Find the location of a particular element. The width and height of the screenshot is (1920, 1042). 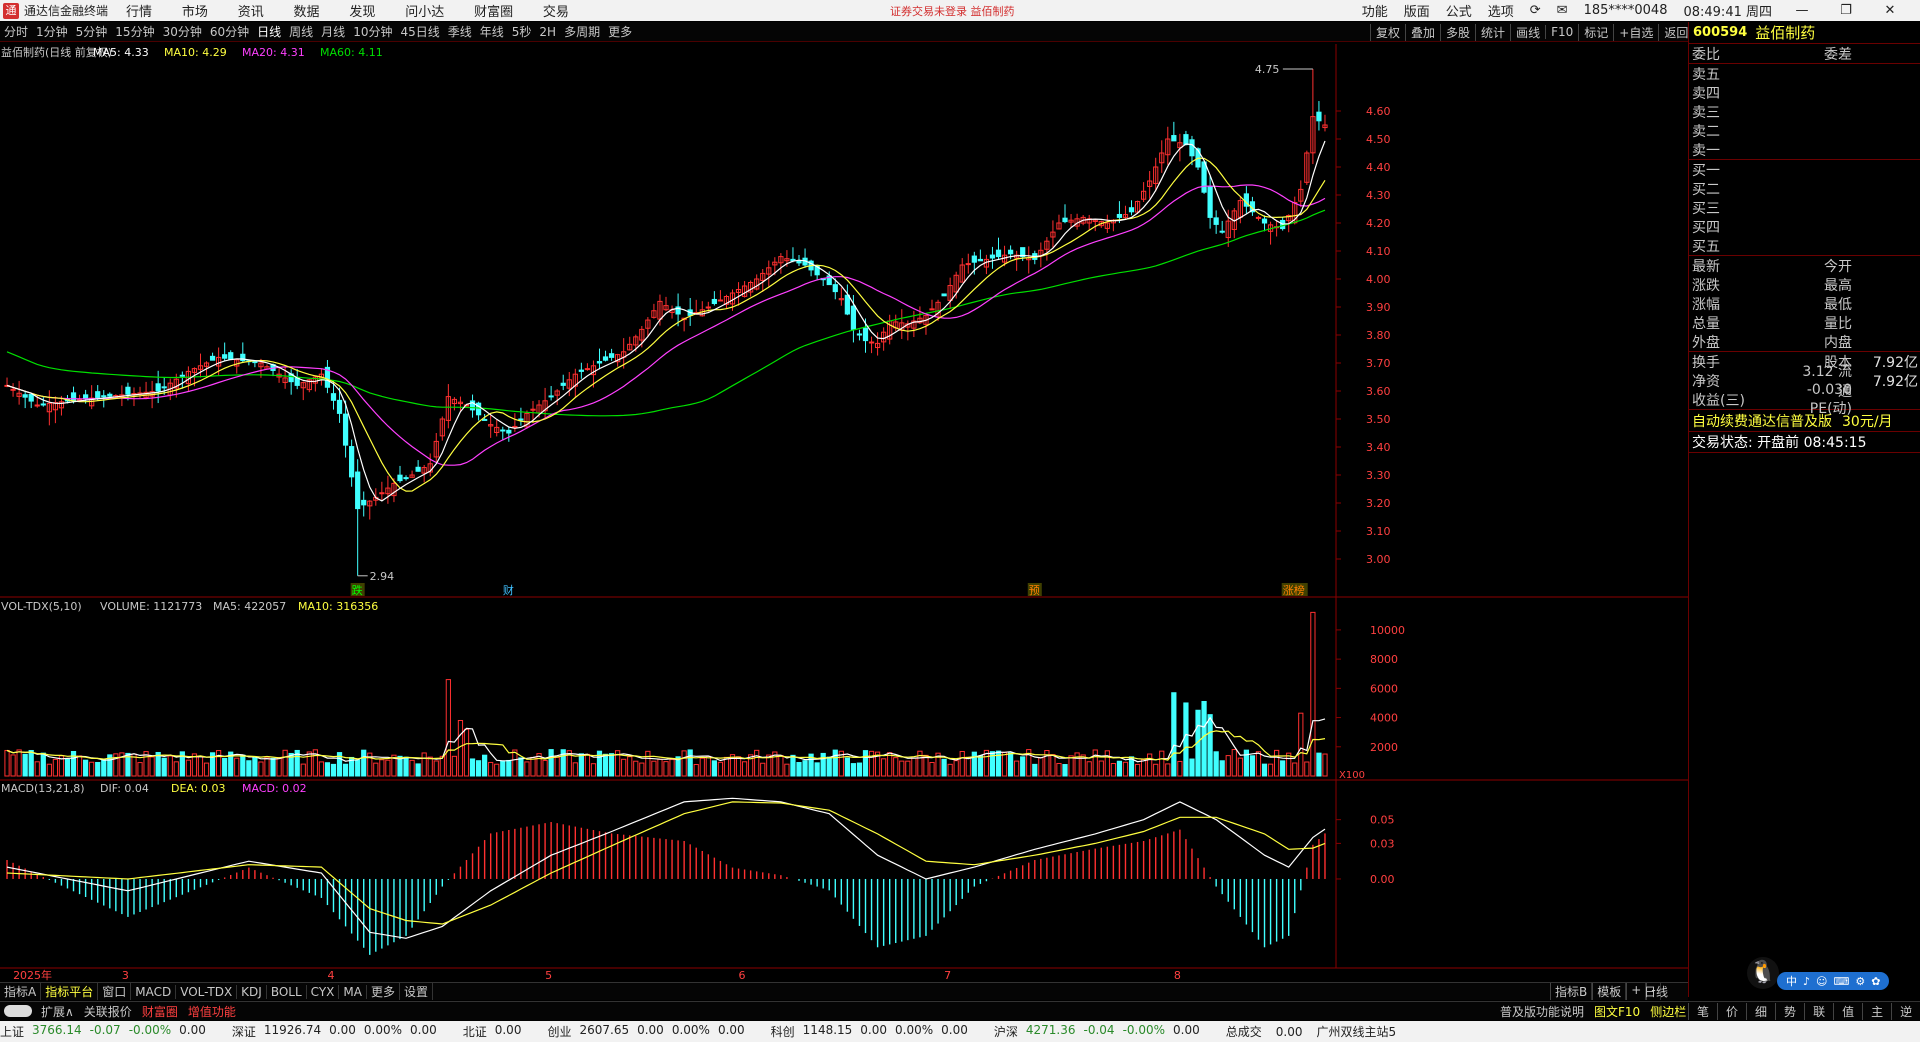

order-diff-label: 委差 is located at coordinates (1838, 54).